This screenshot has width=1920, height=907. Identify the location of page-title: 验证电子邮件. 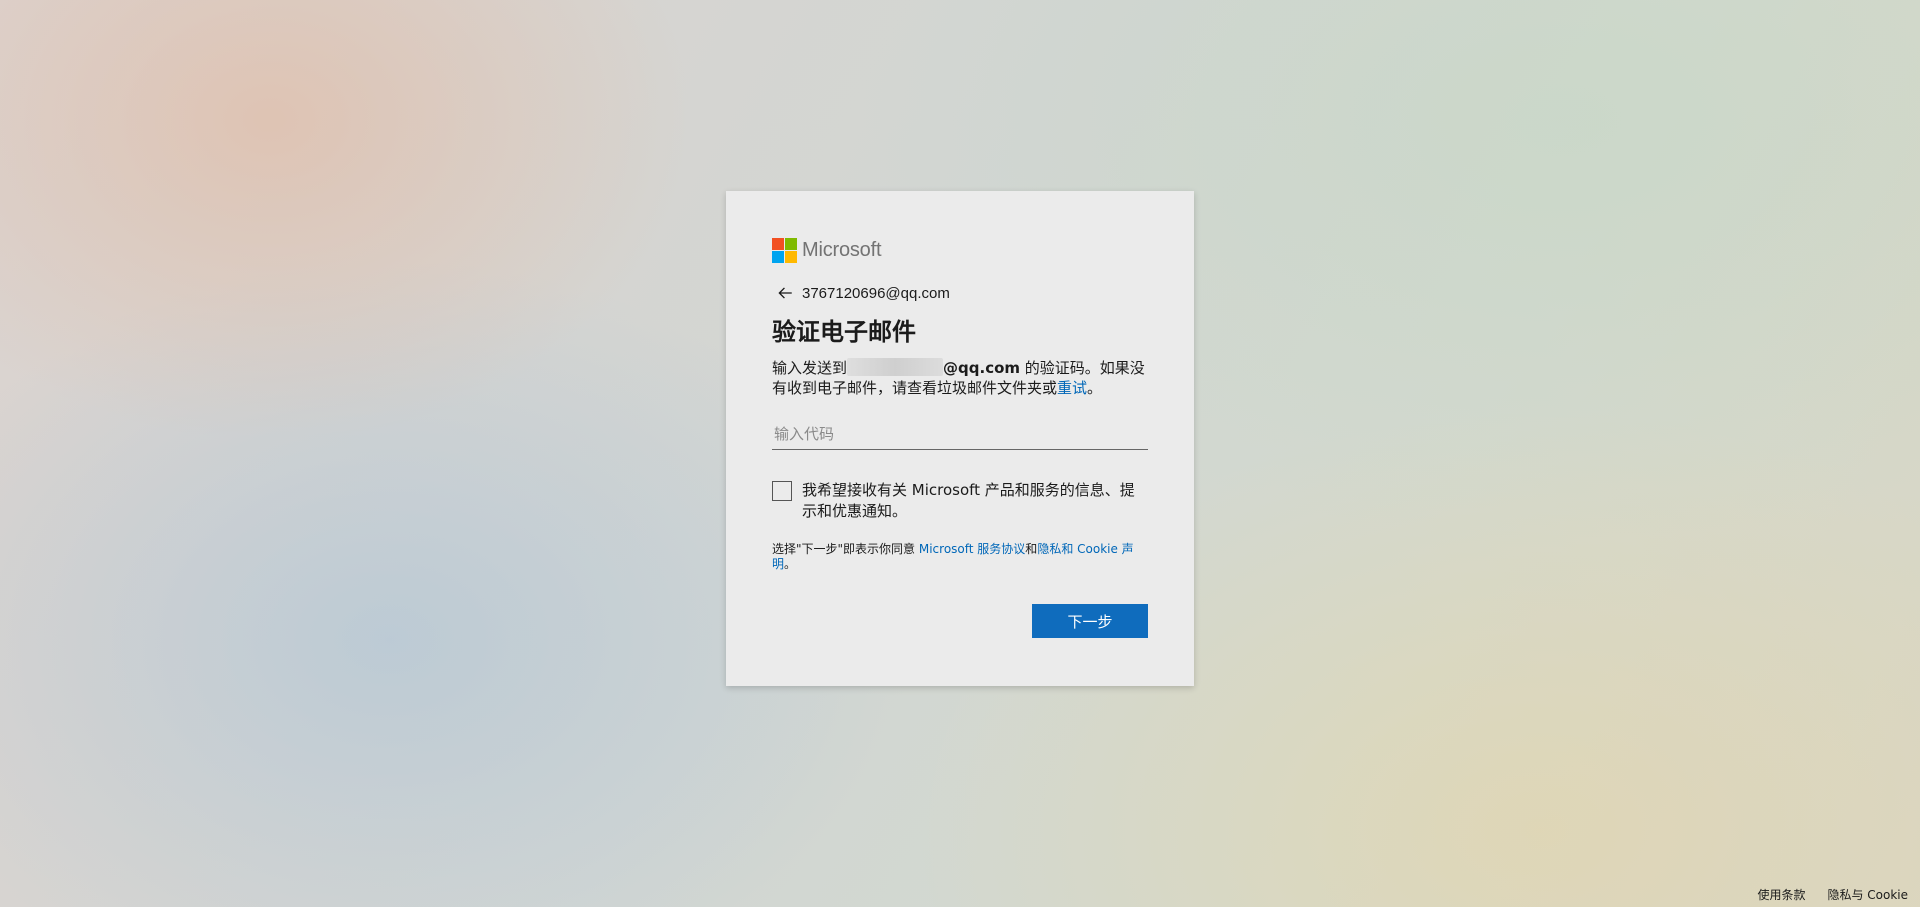
(844, 332).